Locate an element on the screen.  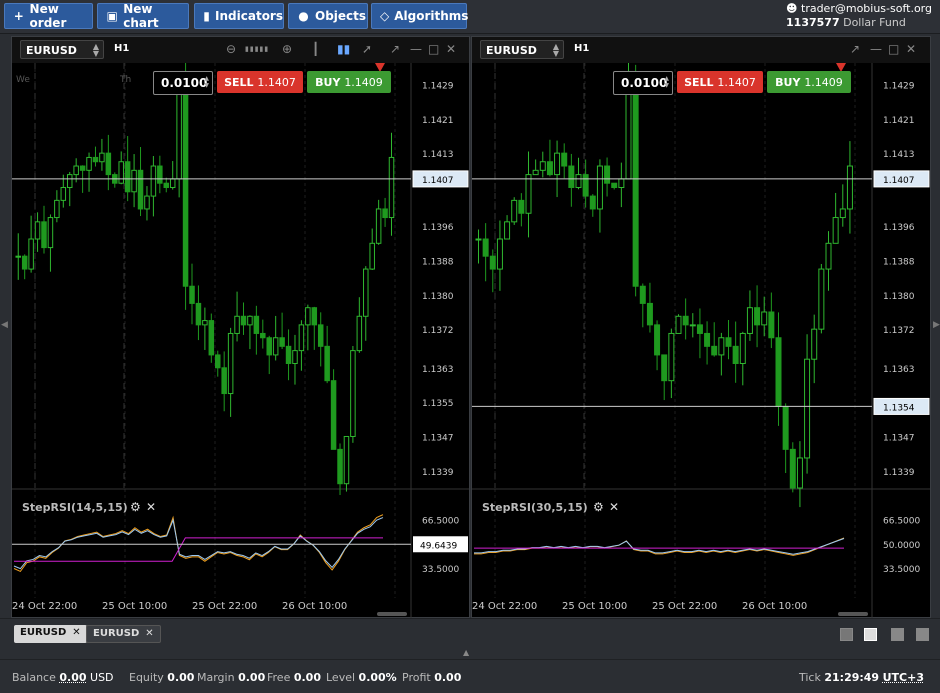
buy-label: BUY is located at coordinates (788, 82).